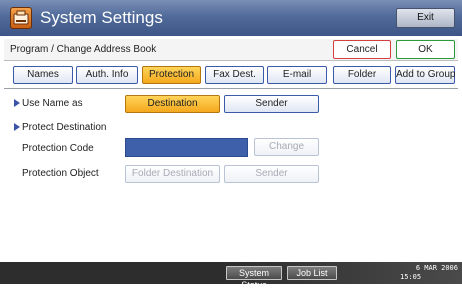  What do you see at coordinates (362, 49) in the screenshot?
I see `cancel-button: Cancel` at bounding box center [362, 49].